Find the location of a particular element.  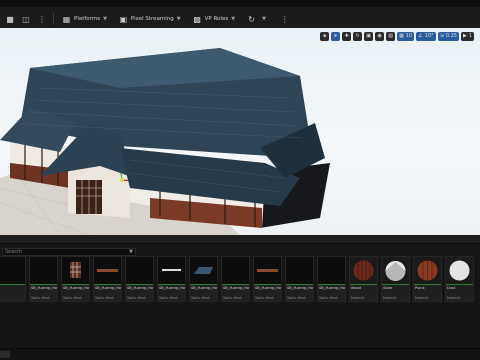

asset-name: SB_Yuzeng_House_Beam is located at coordinates (108, 288).